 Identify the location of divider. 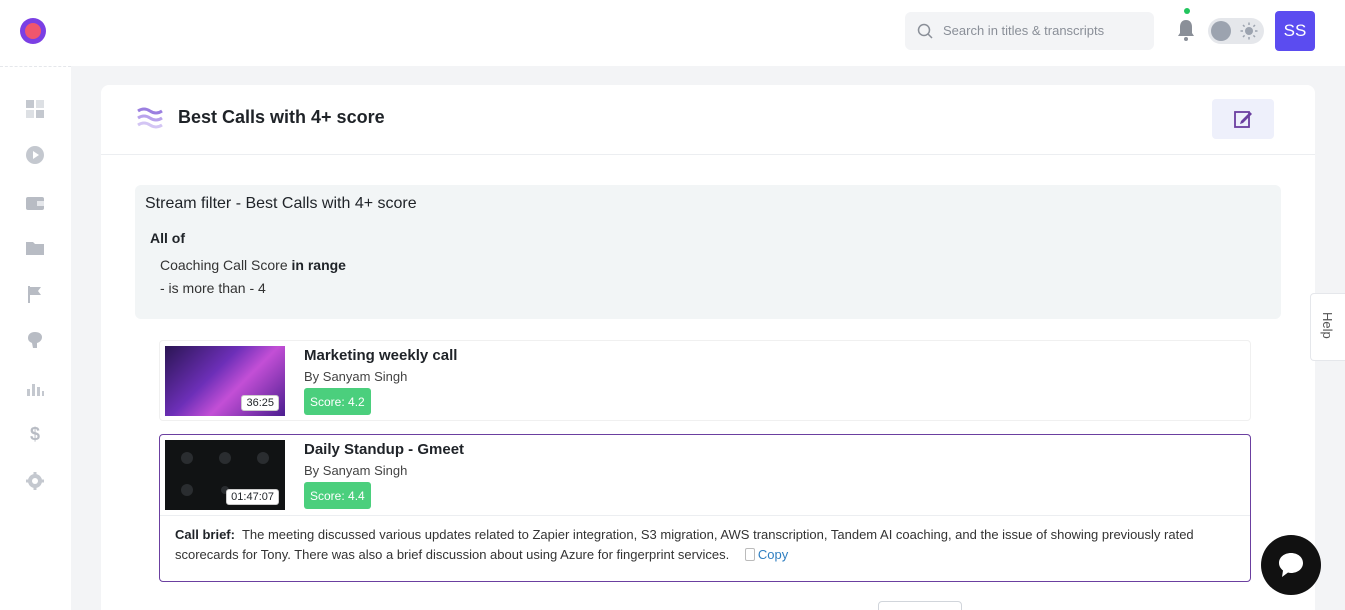
(705, 515).